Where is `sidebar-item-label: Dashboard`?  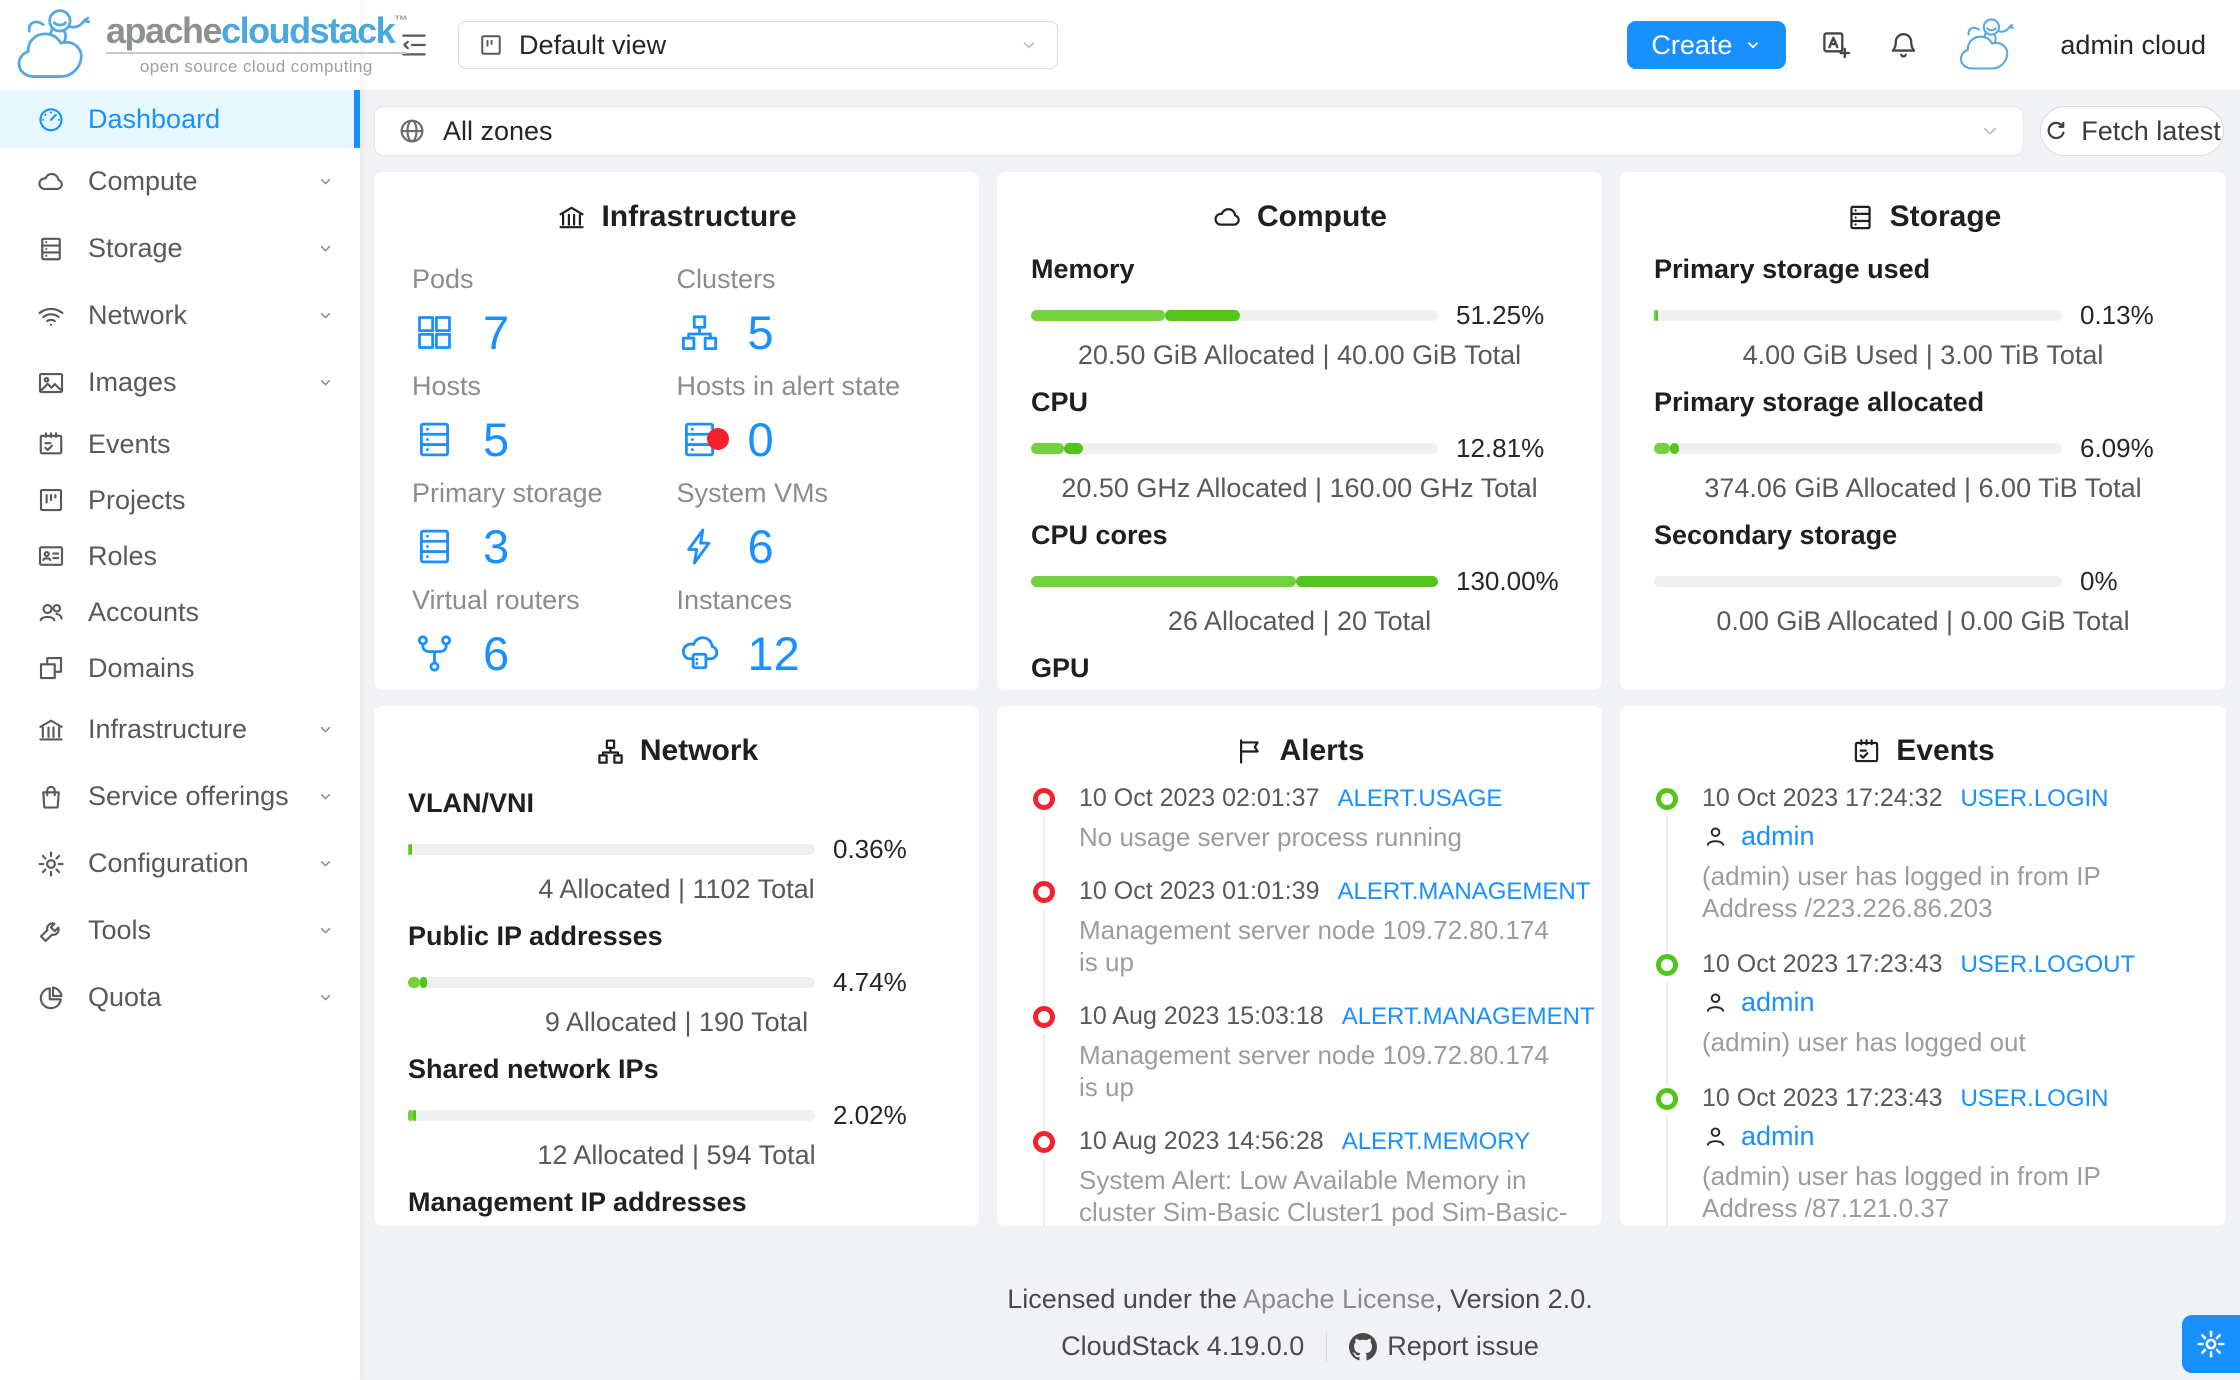
sidebar-item-label: Dashboard is located at coordinates (154, 118).